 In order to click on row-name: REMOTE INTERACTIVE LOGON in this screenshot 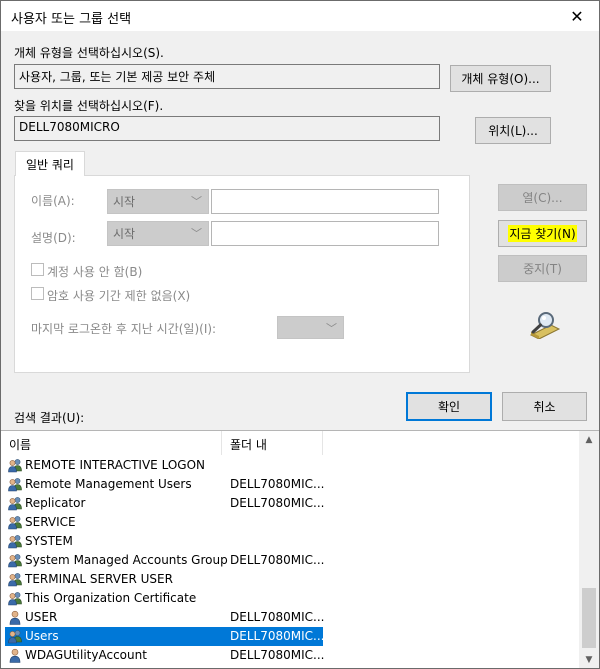, I will do `click(115, 465)`.